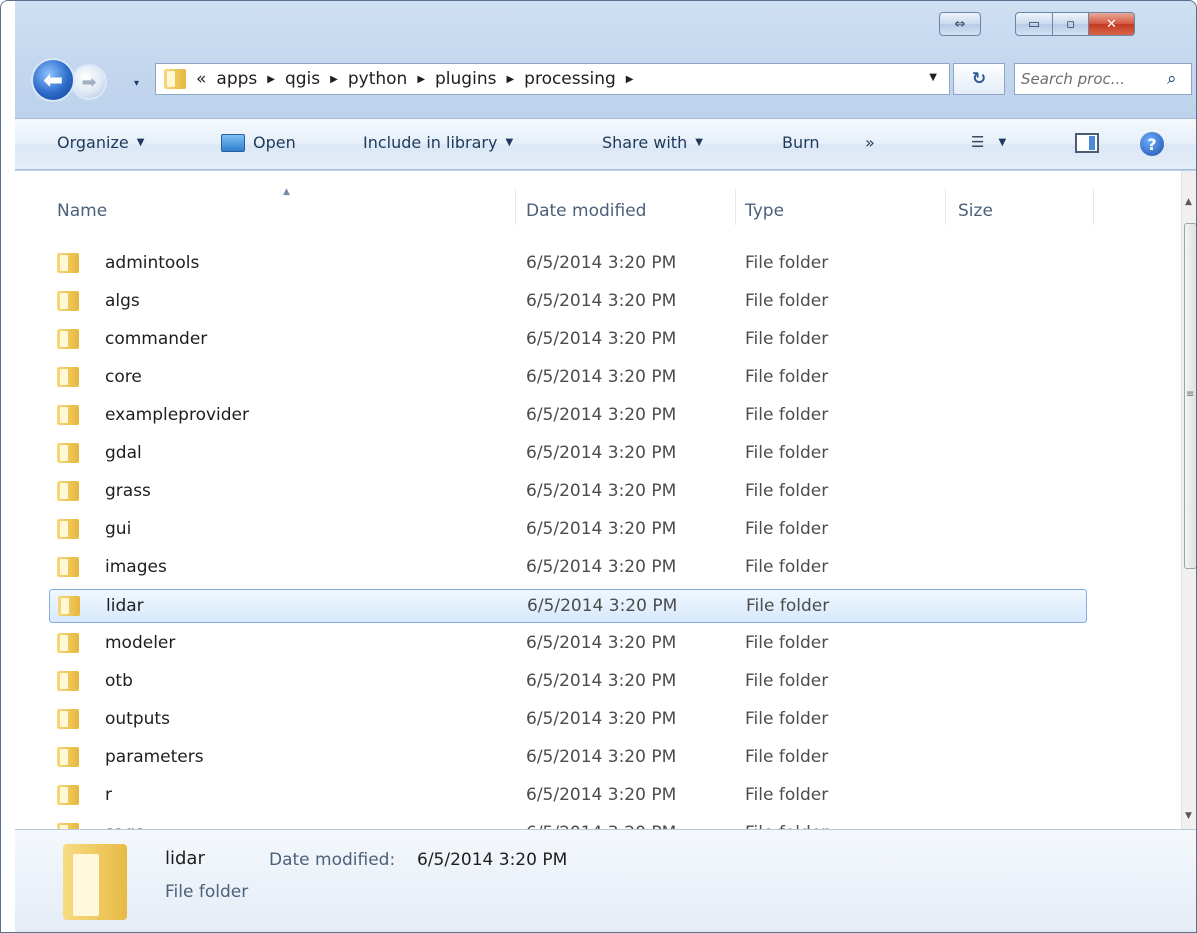  Describe the element at coordinates (465, 79) in the screenshot. I see `breadcrumb-item: plugins` at that location.